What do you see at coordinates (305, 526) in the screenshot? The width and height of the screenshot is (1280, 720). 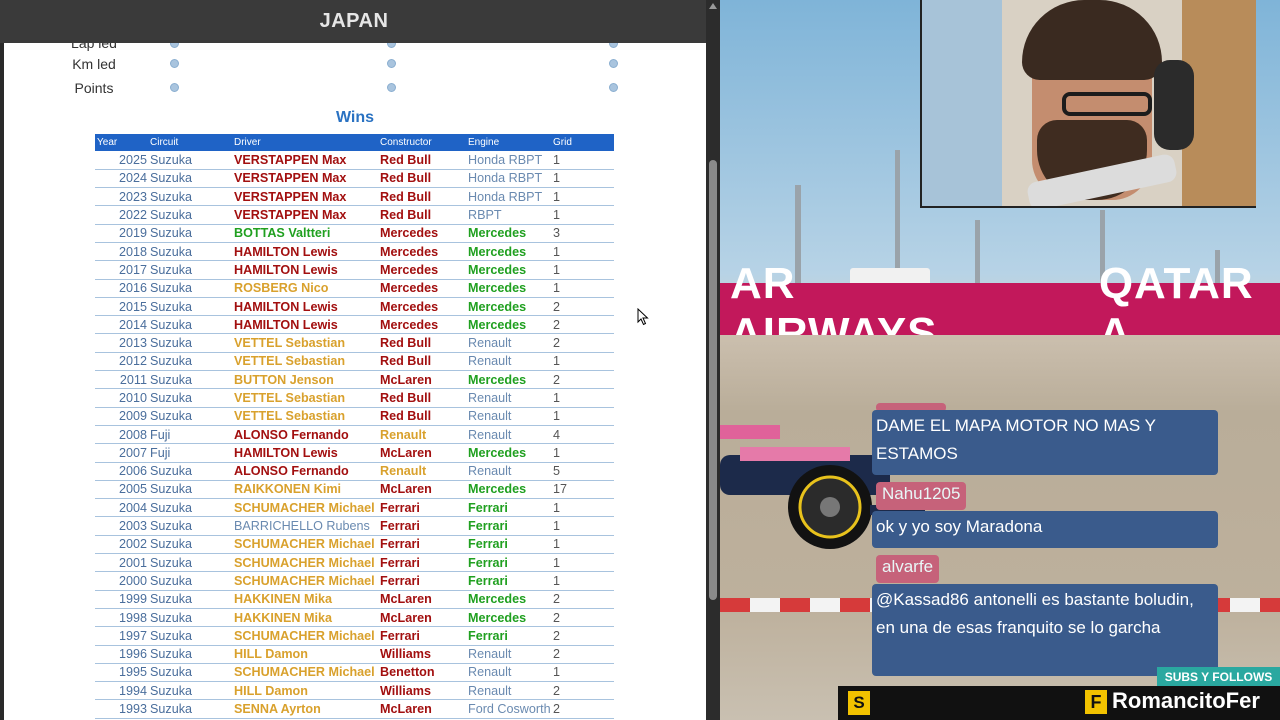 I see `driver-link: BARRICHELLO Rubens` at bounding box center [305, 526].